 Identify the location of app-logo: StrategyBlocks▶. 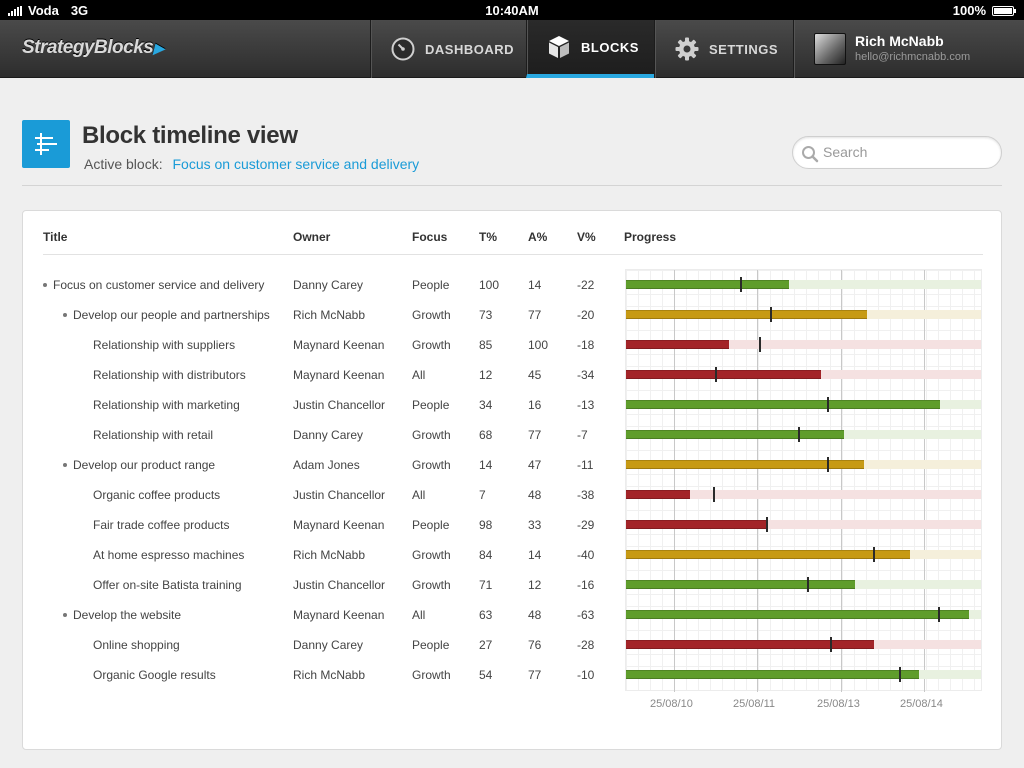
(93, 48).